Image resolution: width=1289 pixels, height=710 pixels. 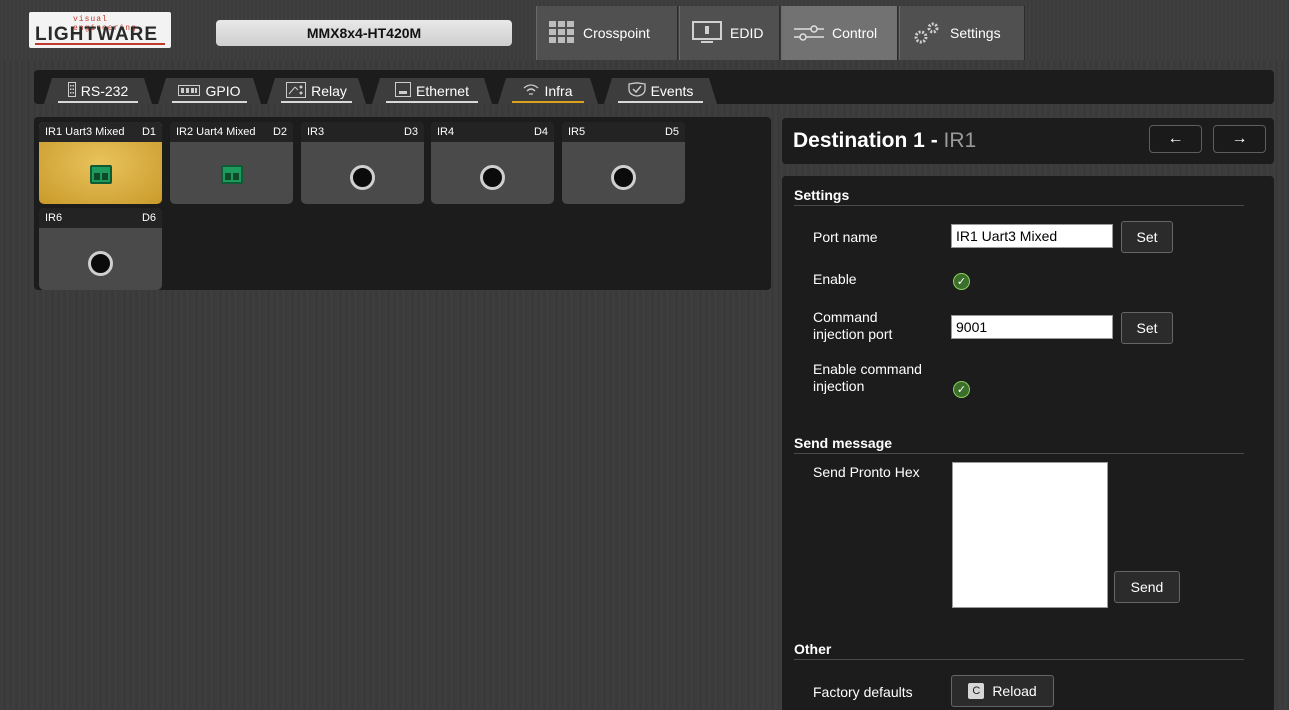 I want to click on port-header: IR2 Uart4 Mixed D2, so click(x=231, y=132).